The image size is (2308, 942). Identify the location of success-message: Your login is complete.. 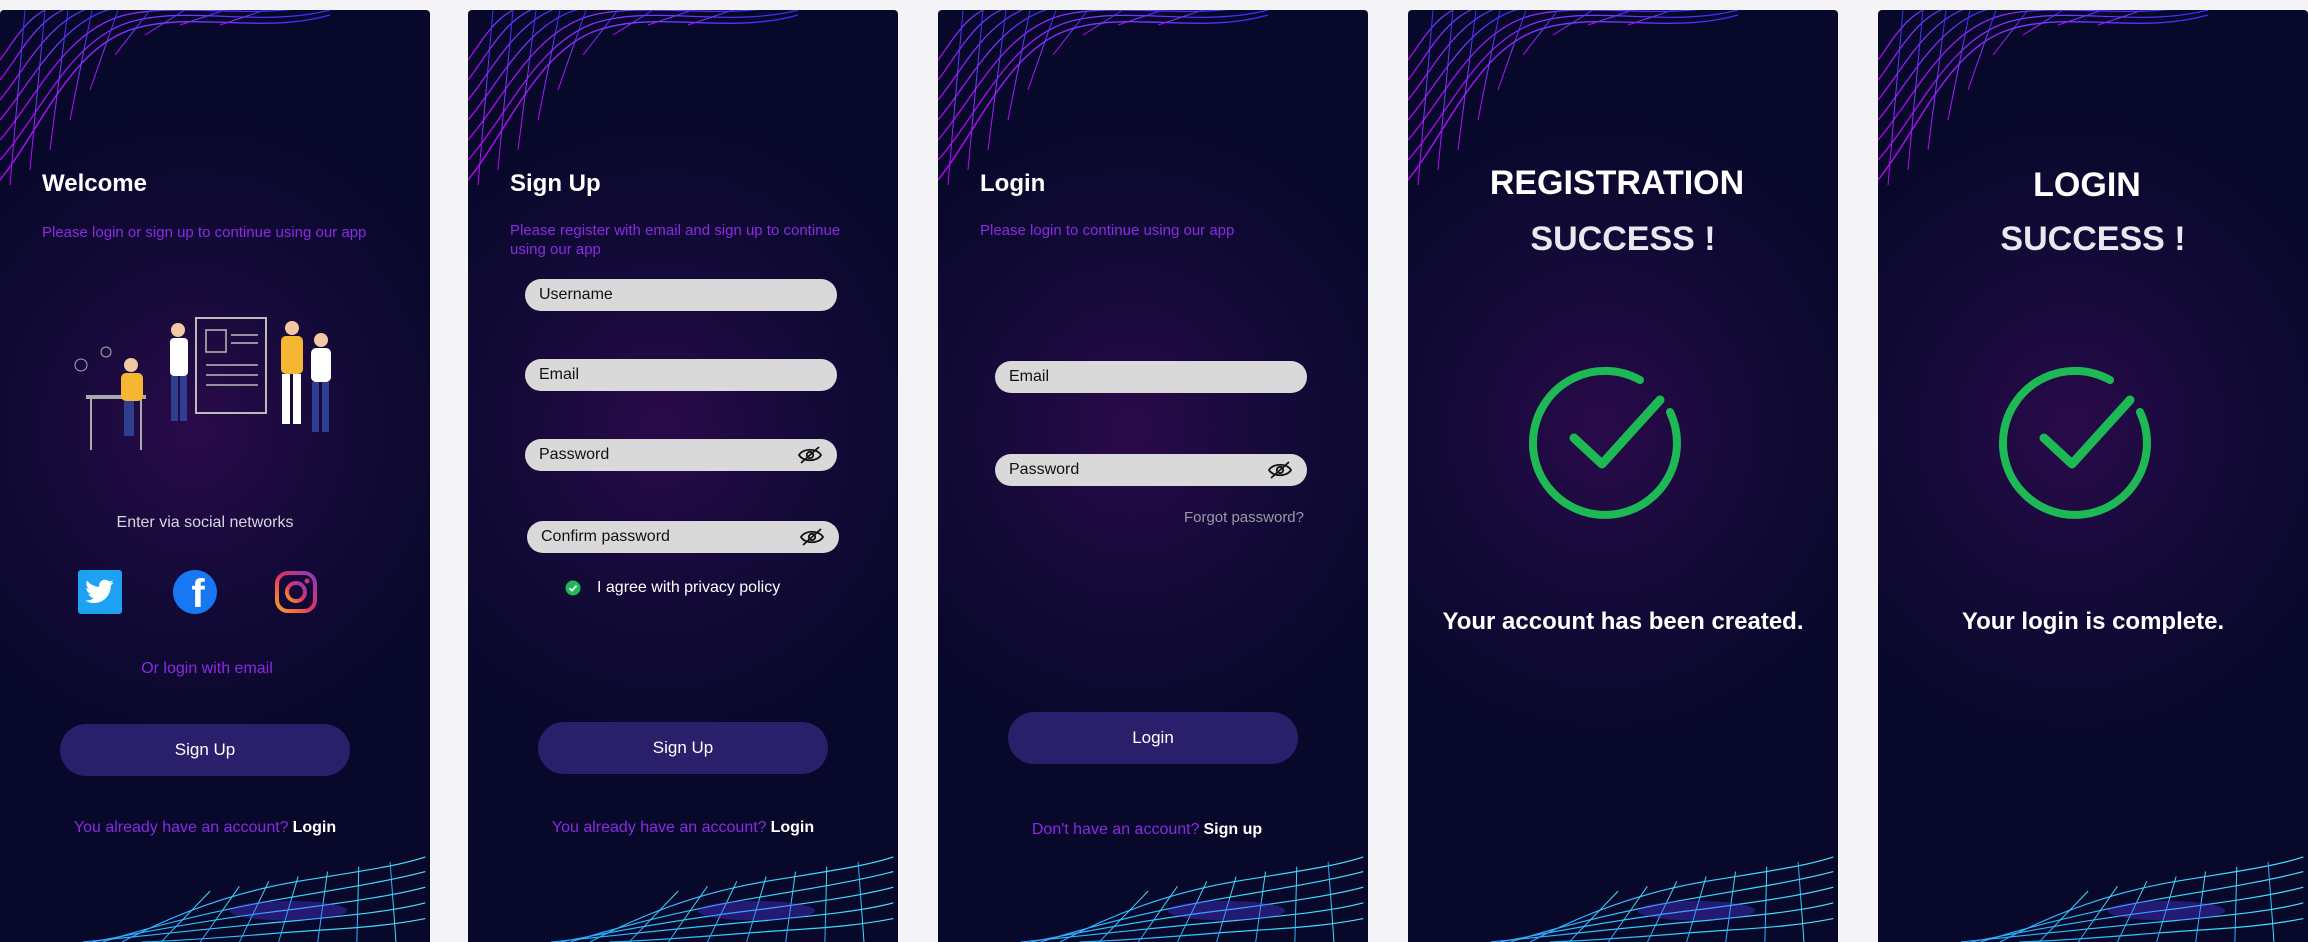
(2093, 621).